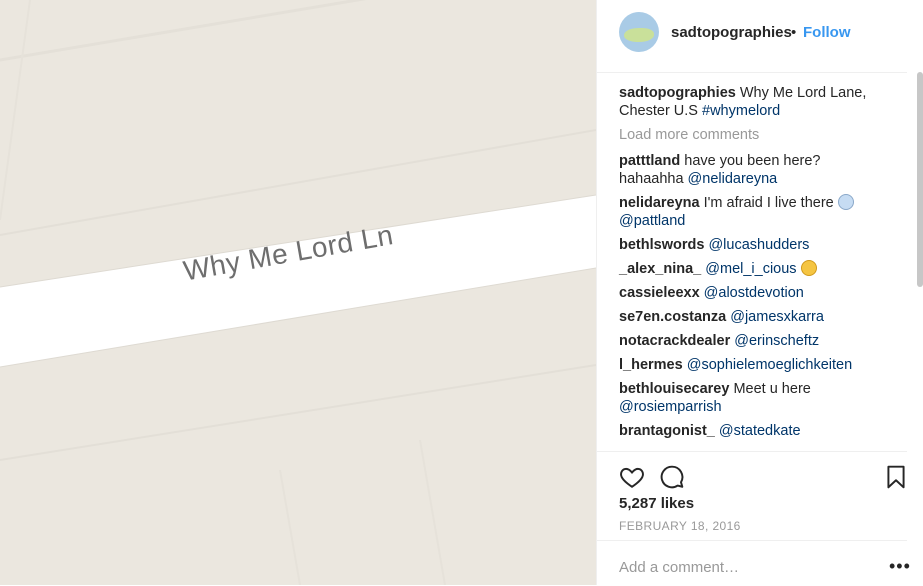  I want to click on comment-item: cassieleexx @alostdevotion, so click(754, 293).